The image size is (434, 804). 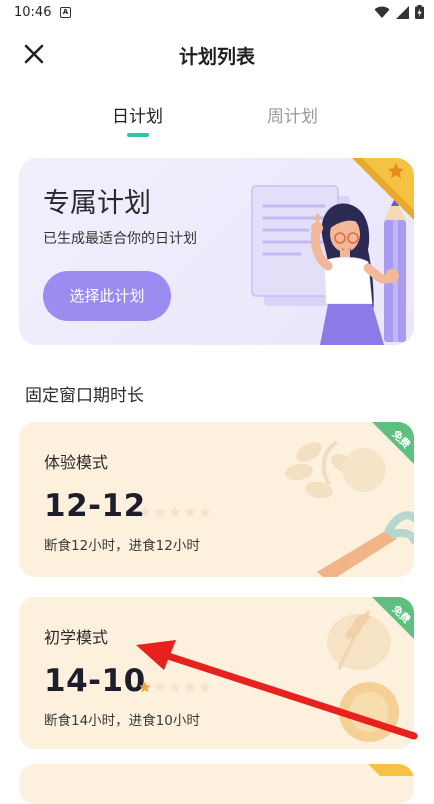 What do you see at coordinates (419, 12) in the screenshot?
I see `battery-icon` at bounding box center [419, 12].